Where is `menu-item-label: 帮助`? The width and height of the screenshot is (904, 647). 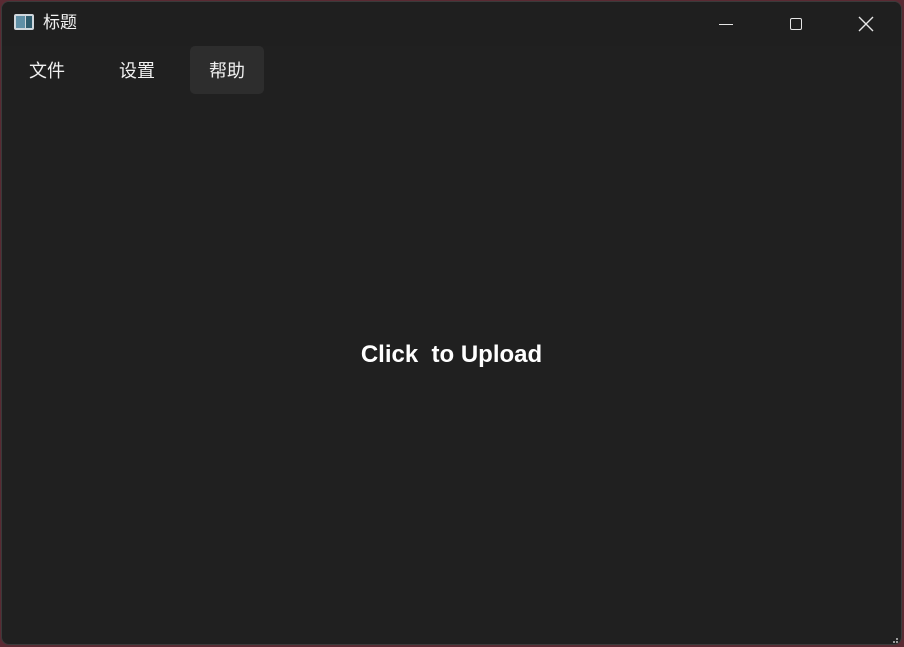 menu-item-label: 帮助 is located at coordinates (227, 71).